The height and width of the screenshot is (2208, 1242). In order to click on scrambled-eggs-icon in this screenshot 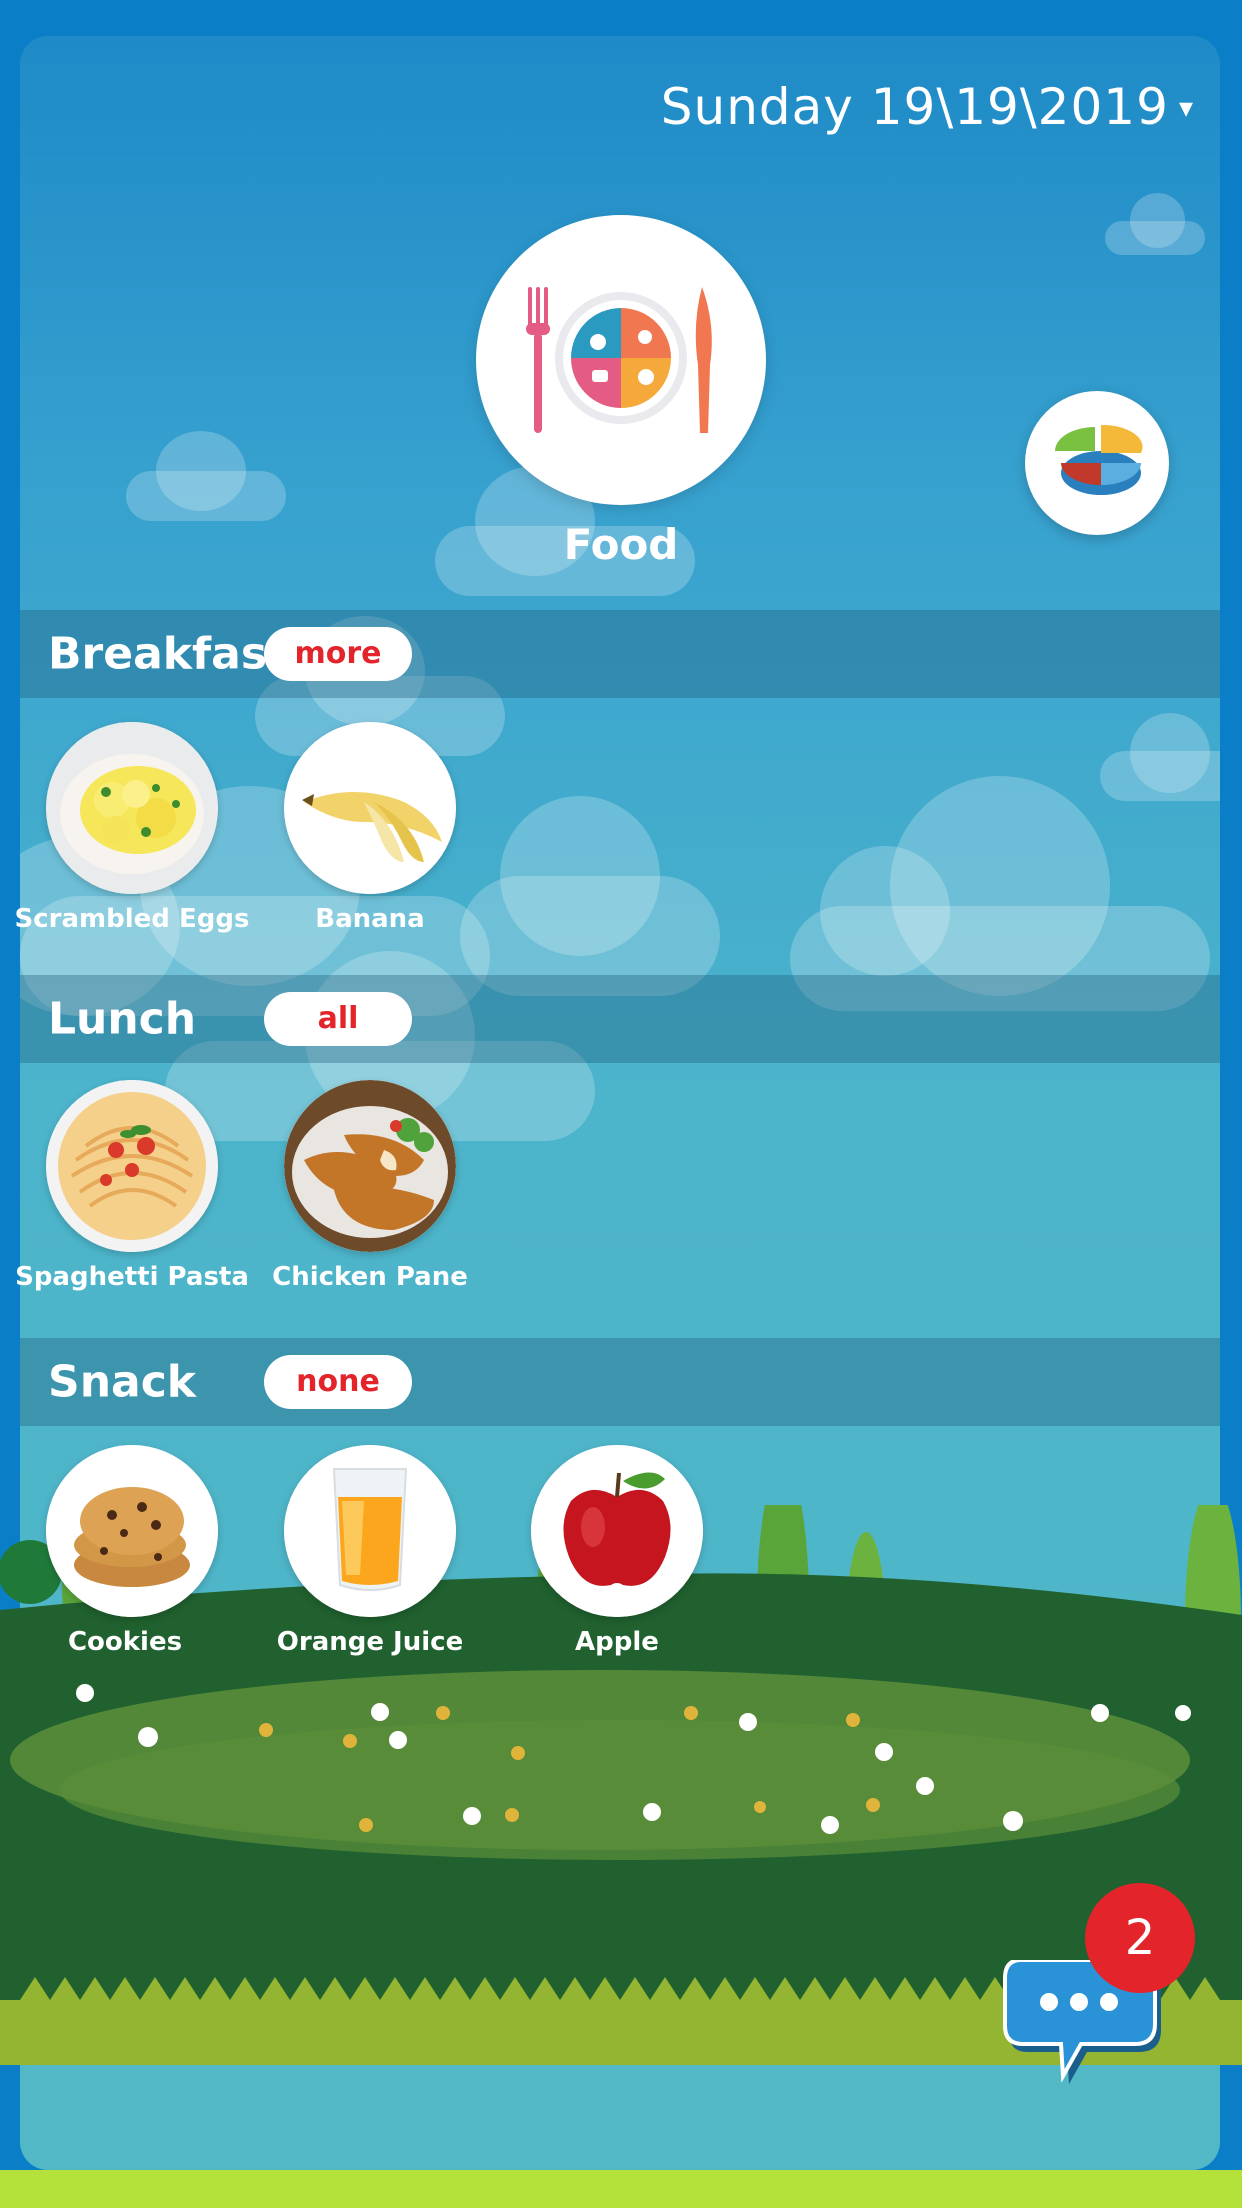, I will do `click(132, 808)`.